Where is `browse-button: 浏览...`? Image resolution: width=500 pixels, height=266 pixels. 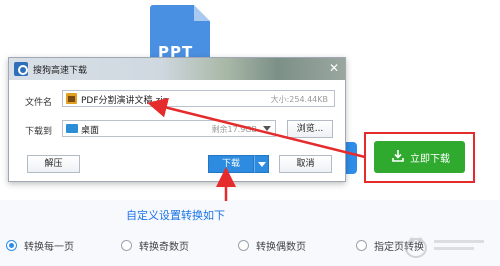 browse-button: 浏览... is located at coordinates (310, 129).